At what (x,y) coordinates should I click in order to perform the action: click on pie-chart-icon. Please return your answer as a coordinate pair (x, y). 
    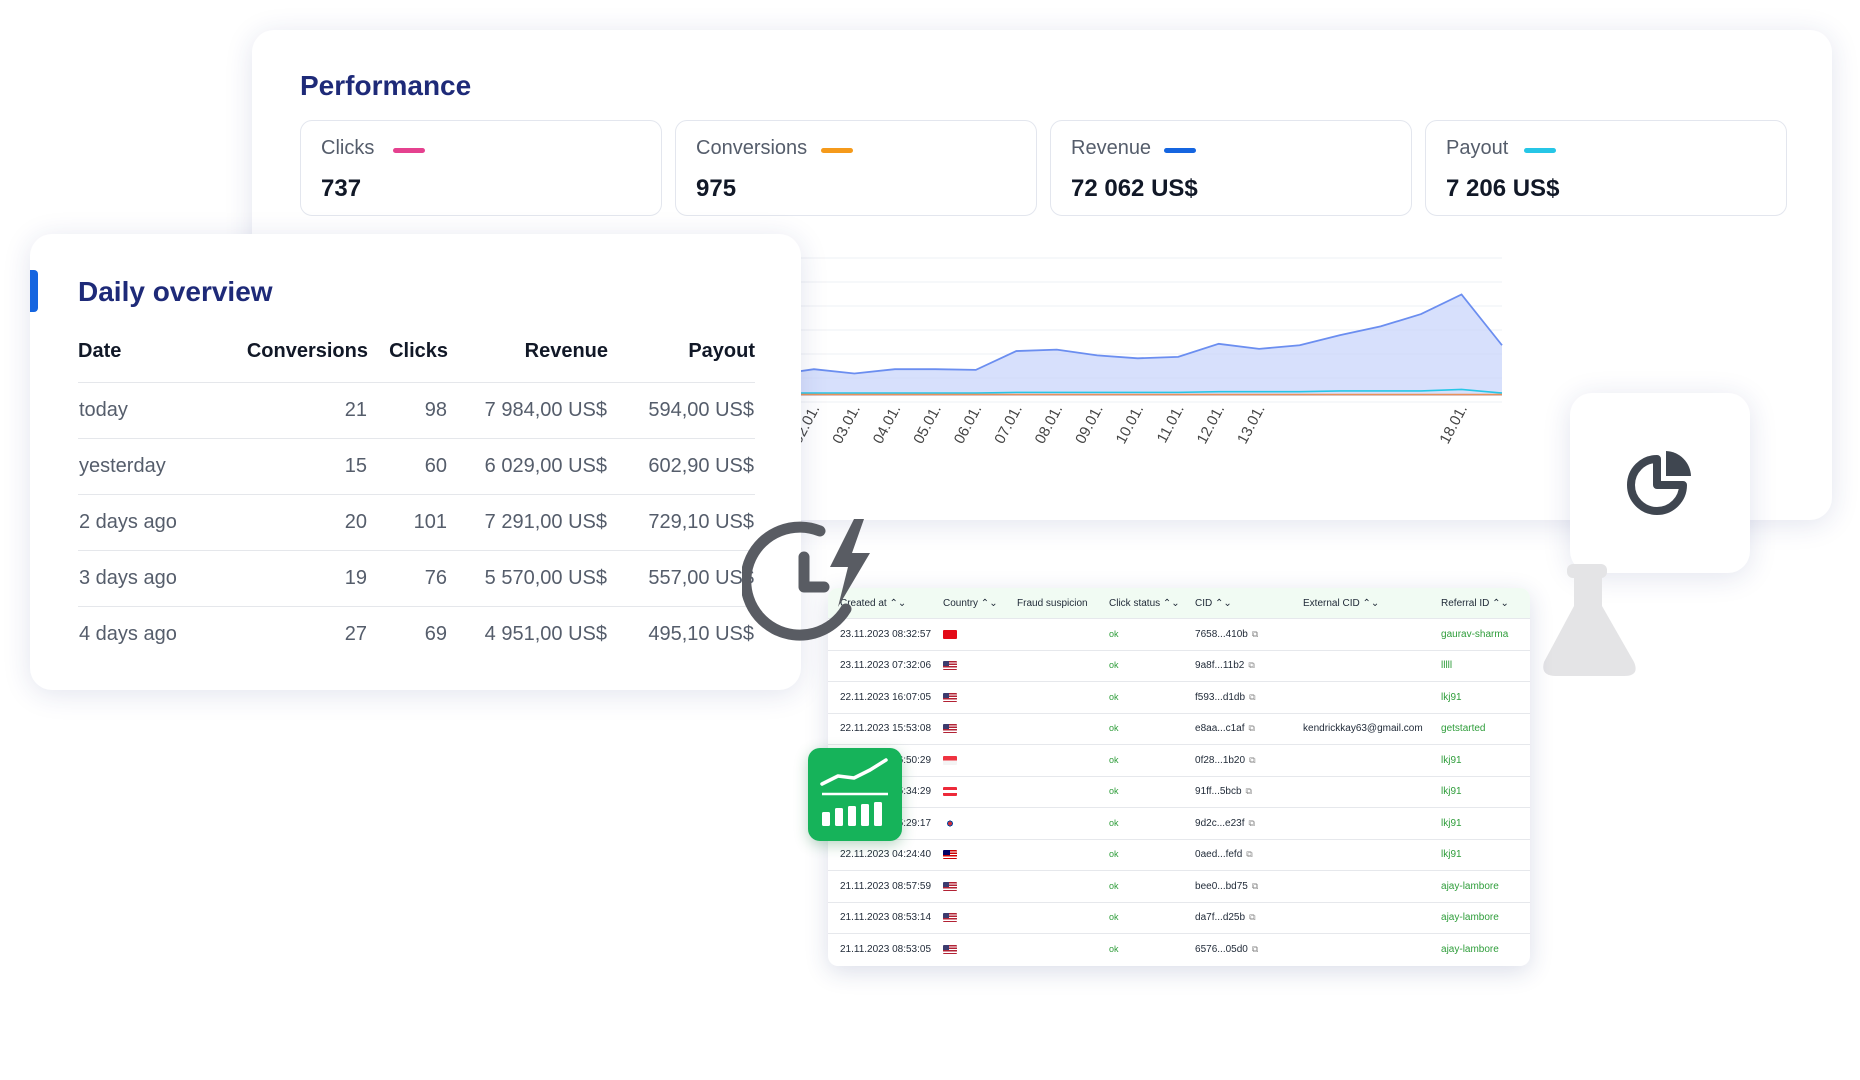
    Looking at the image, I should click on (1659, 483).